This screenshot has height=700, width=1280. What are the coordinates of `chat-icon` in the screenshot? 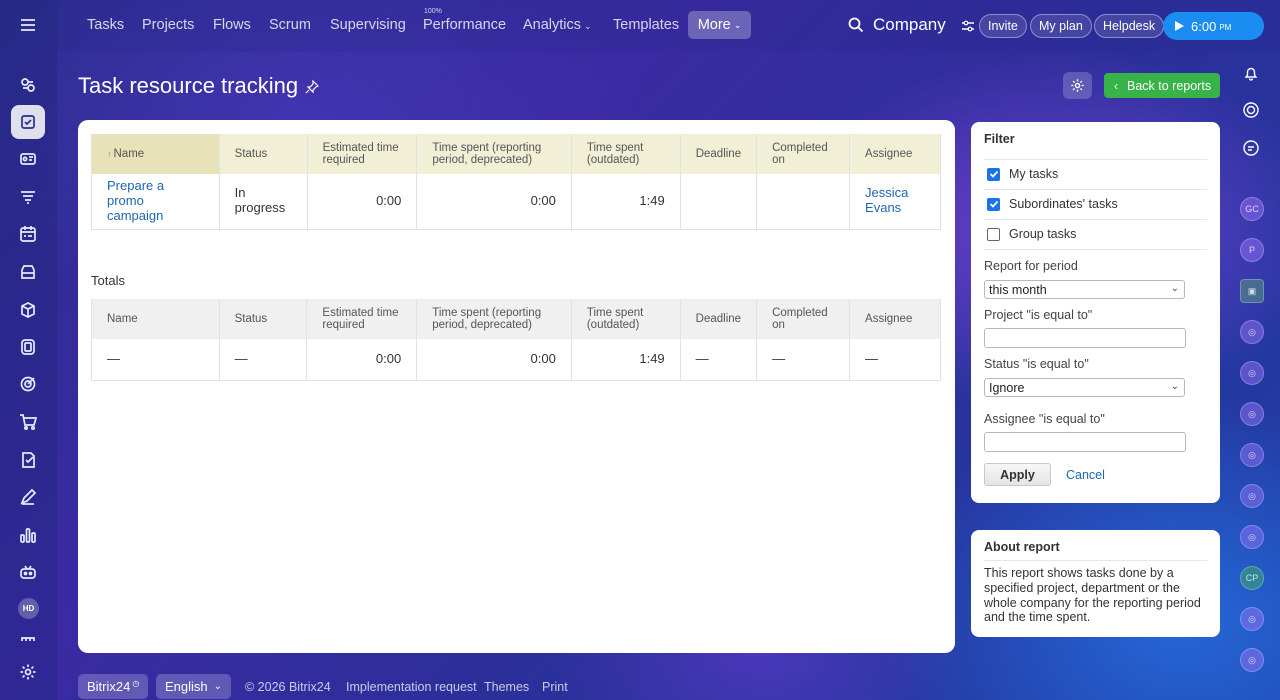 It's located at (1251, 148).